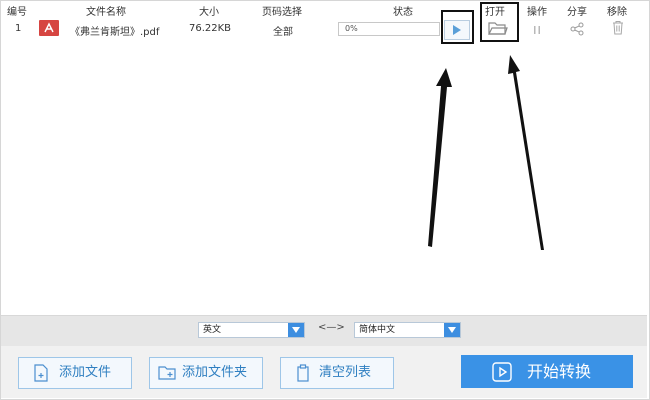 The image size is (650, 400). I want to click on add-file-label: 添加文件, so click(85, 372).